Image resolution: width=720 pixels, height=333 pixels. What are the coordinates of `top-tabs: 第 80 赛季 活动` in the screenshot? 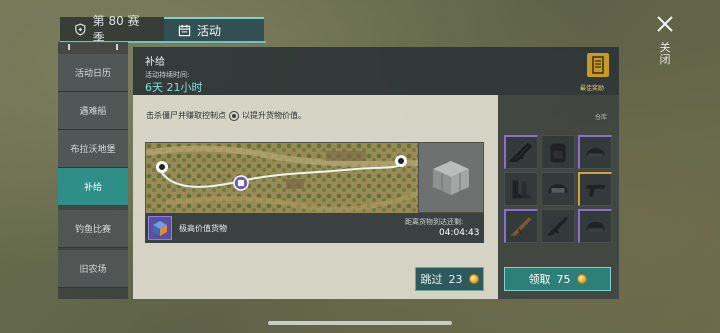 It's located at (162, 29).